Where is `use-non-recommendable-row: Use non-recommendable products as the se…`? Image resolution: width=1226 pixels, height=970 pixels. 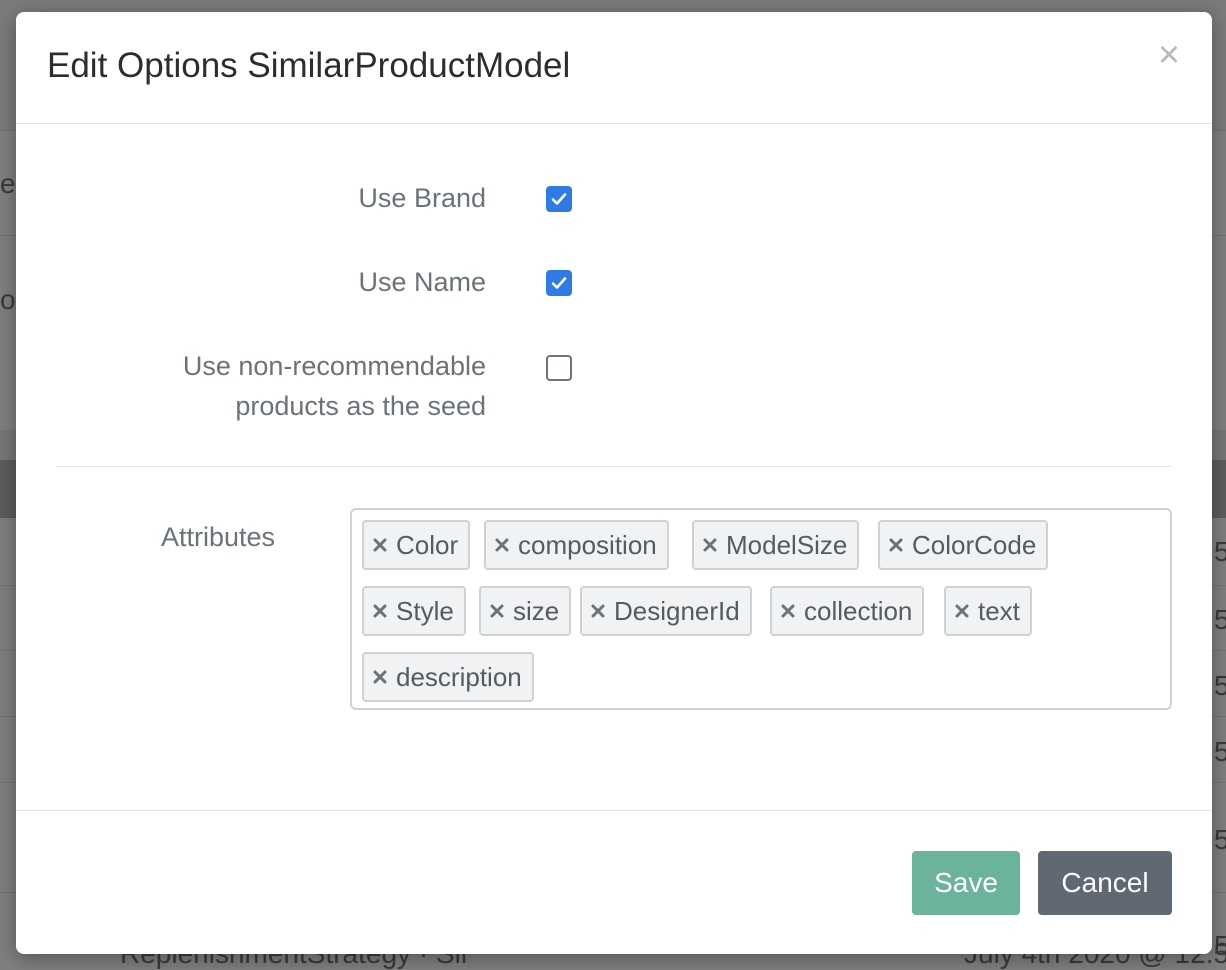
use-non-recommendable-row: Use non-recommendable products as the se… is located at coordinates (251, 386).